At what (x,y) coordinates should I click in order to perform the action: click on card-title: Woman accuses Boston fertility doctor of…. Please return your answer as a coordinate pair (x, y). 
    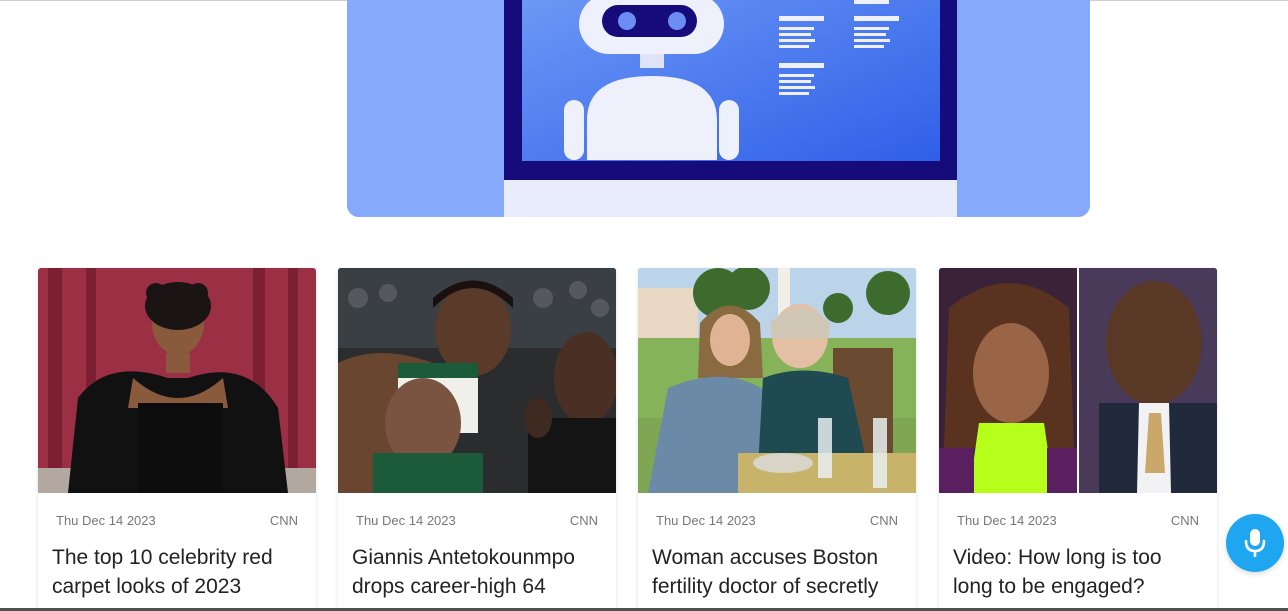
    Looking at the image, I should click on (777, 572).